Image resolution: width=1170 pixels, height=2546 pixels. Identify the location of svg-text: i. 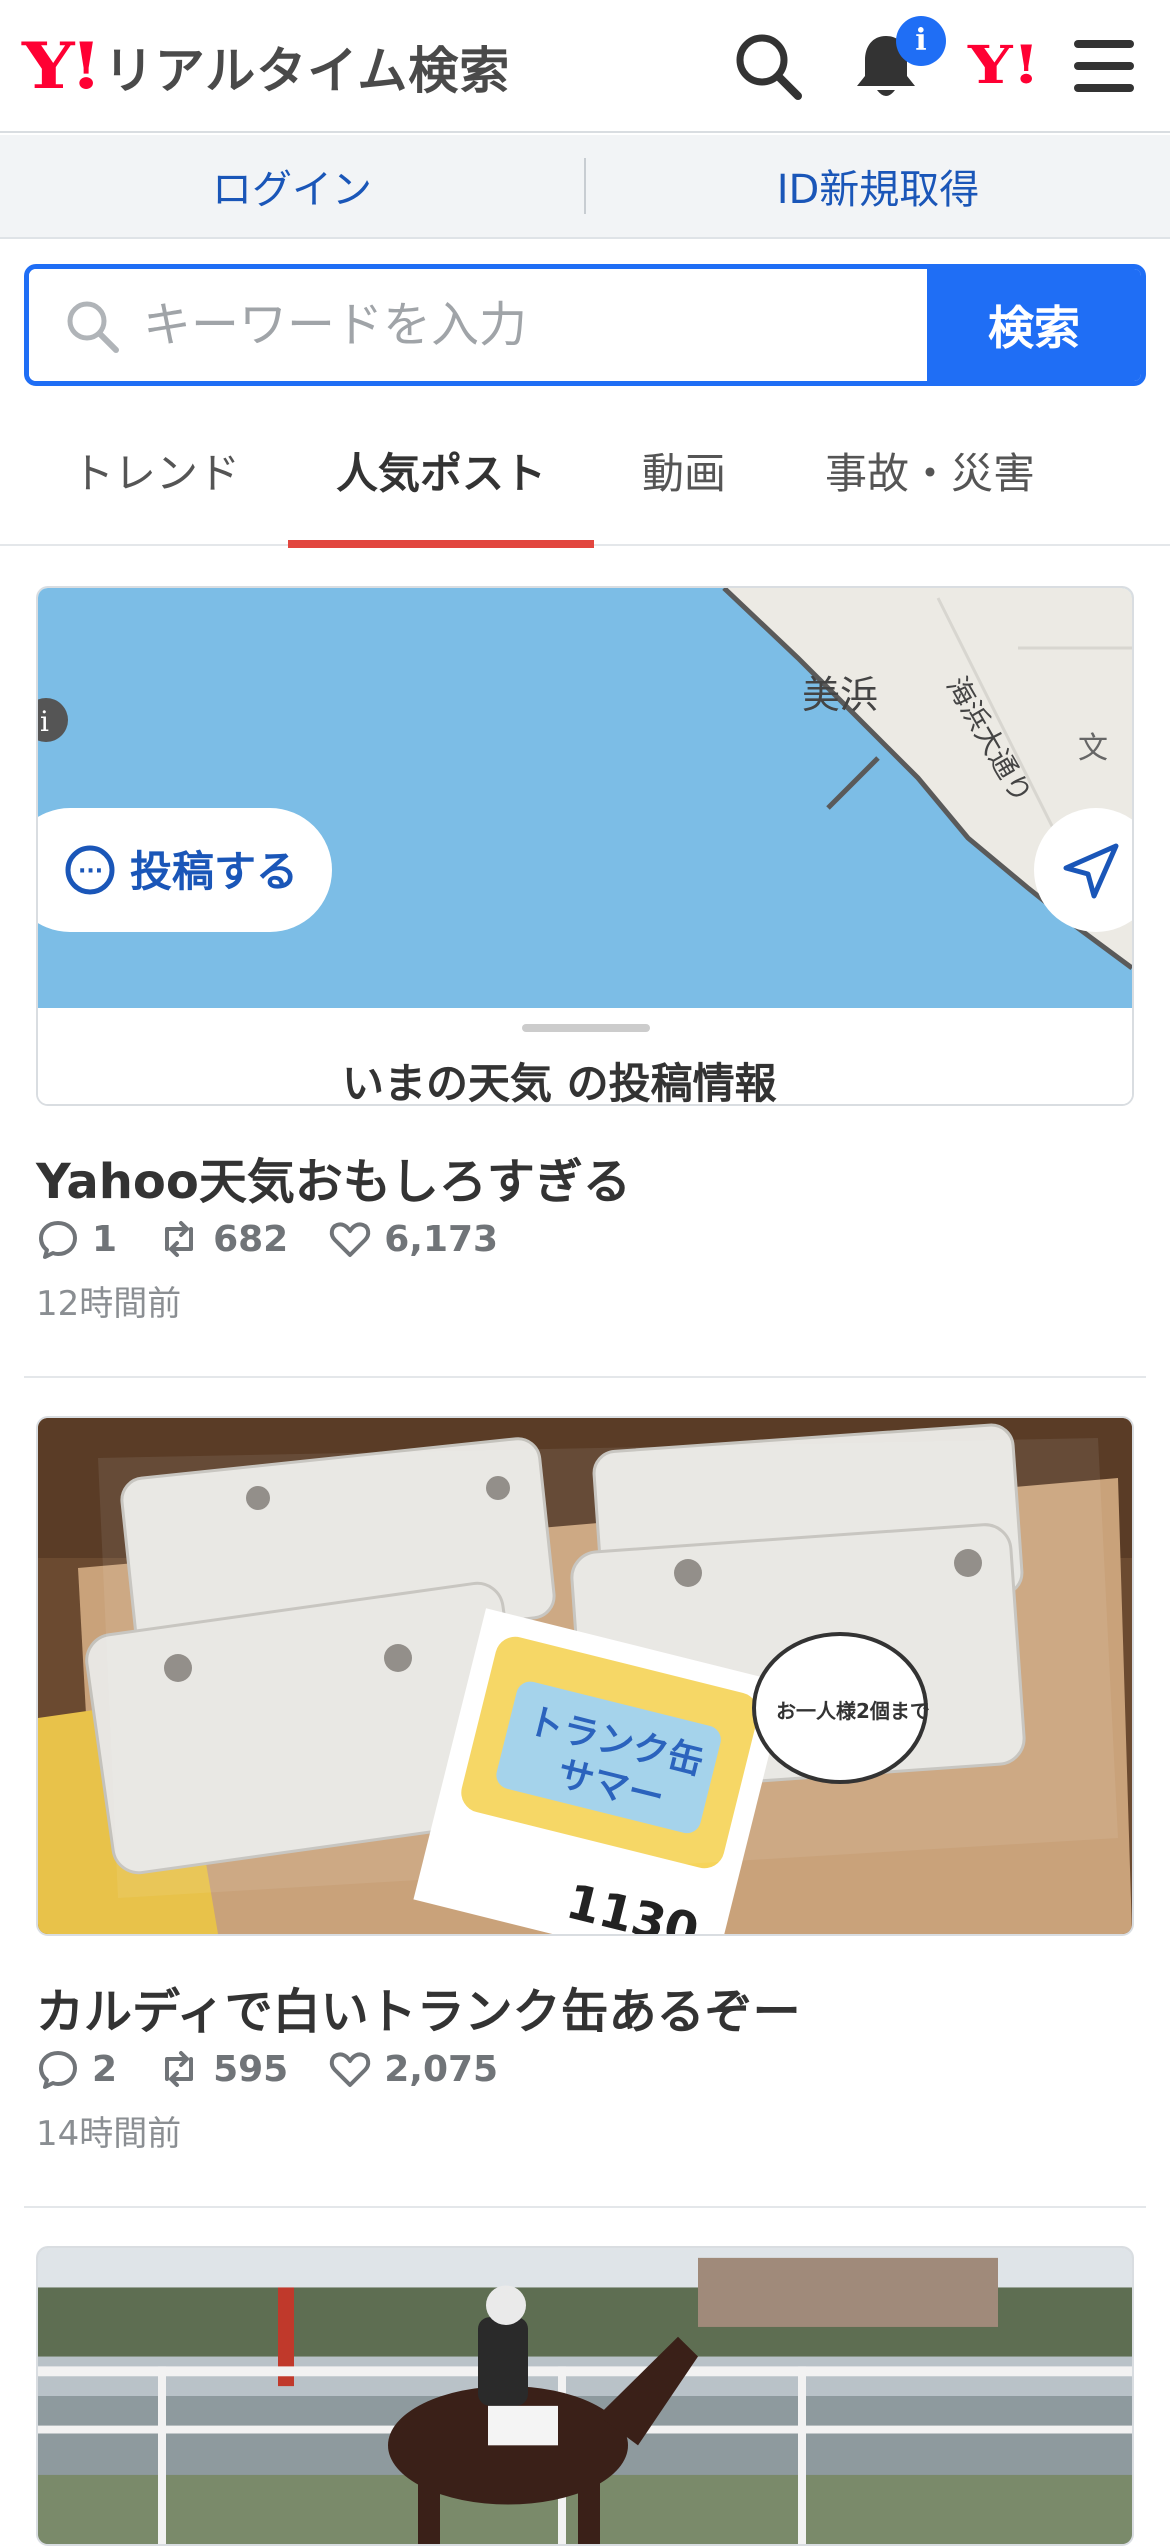
(44, 721).